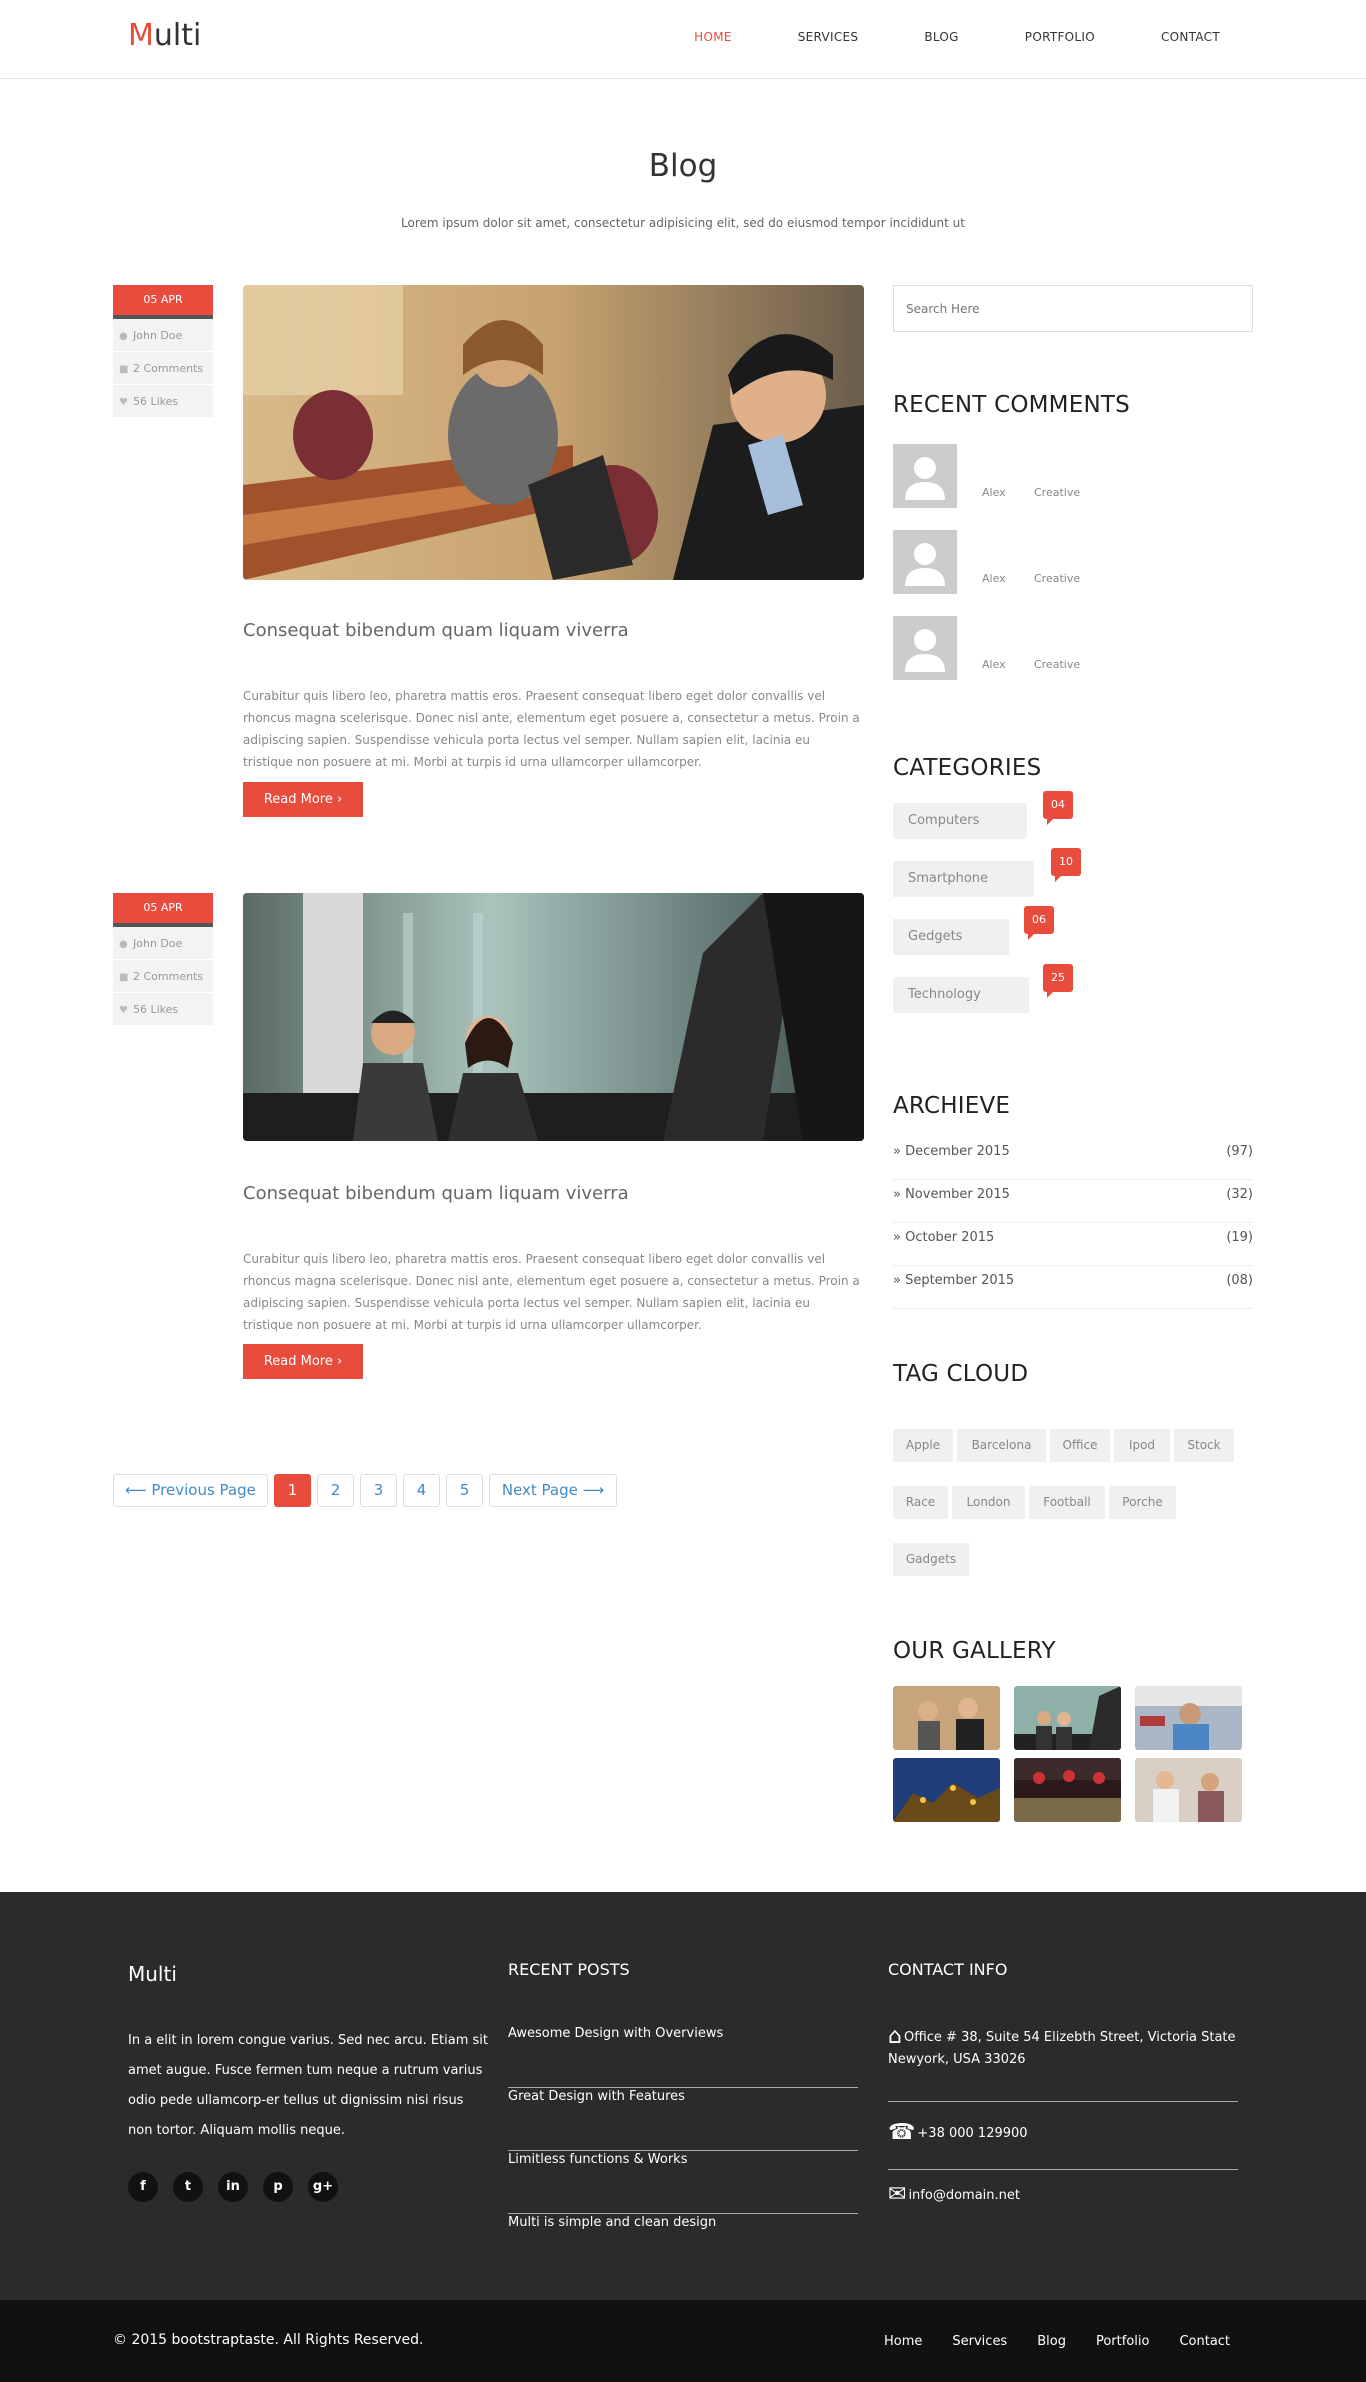 This screenshot has height=2382, width=1366. What do you see at coordinates (1001, 1445) in the screenshot?
I see `tag-barcelona: Barcelona` at bounding box center [1001, 1445].